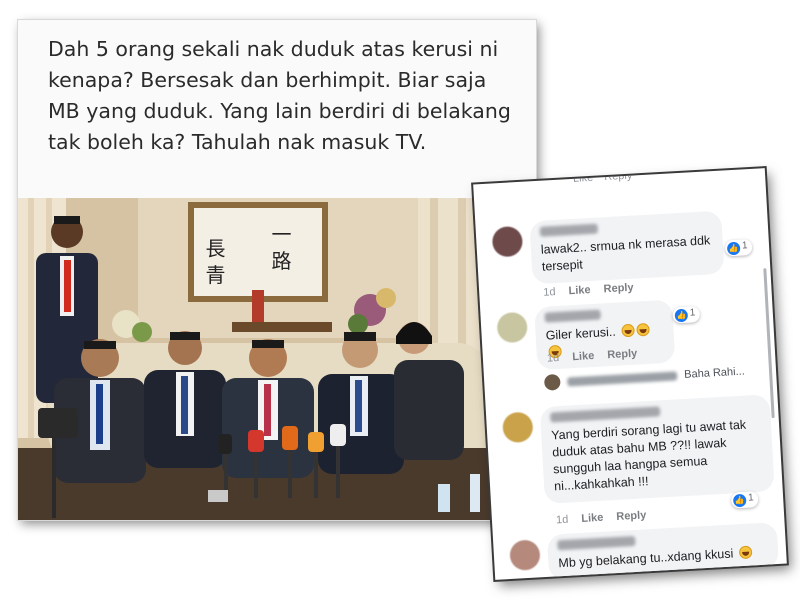  I want to click on comment-item: Mb yg belakang tu..xdang kkusi, so click(644, 551).